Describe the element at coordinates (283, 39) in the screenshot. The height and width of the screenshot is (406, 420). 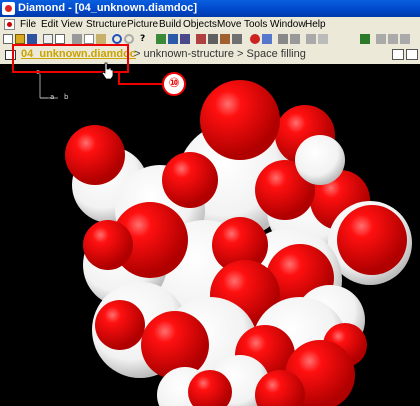
I see `zoom-icon` at that location.